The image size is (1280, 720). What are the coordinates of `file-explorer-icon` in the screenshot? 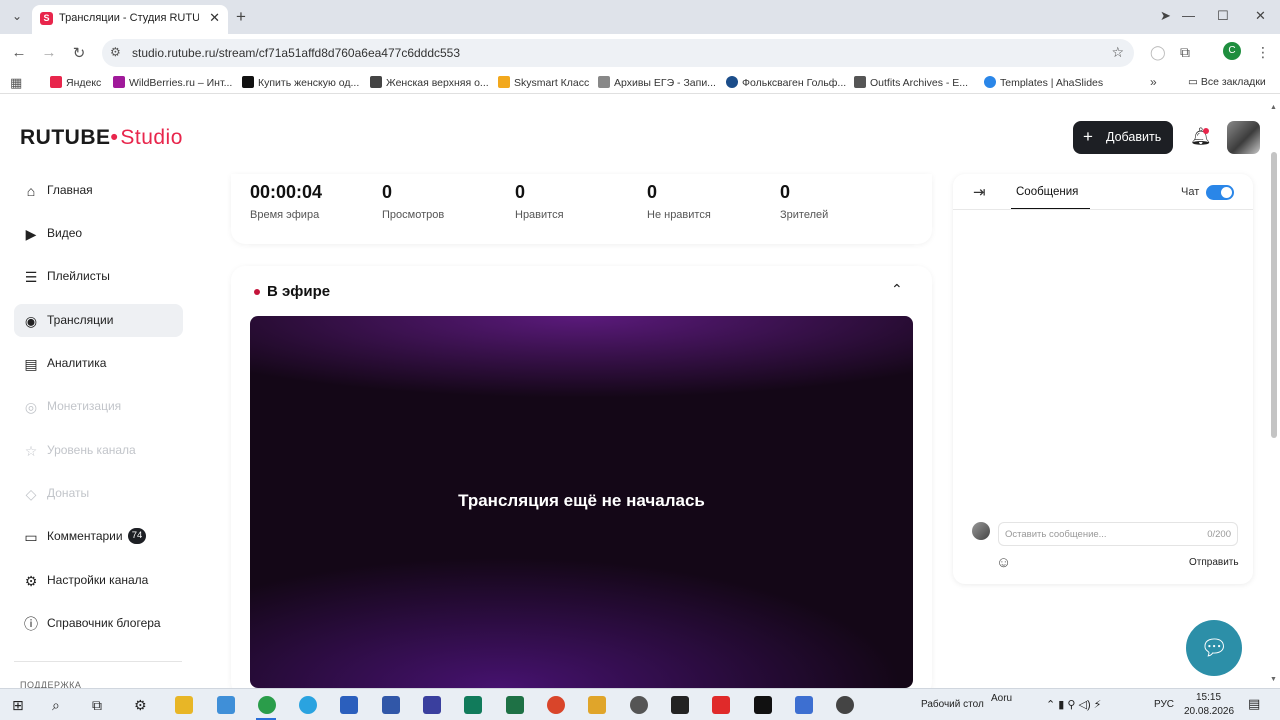 It's located at (184, 705).